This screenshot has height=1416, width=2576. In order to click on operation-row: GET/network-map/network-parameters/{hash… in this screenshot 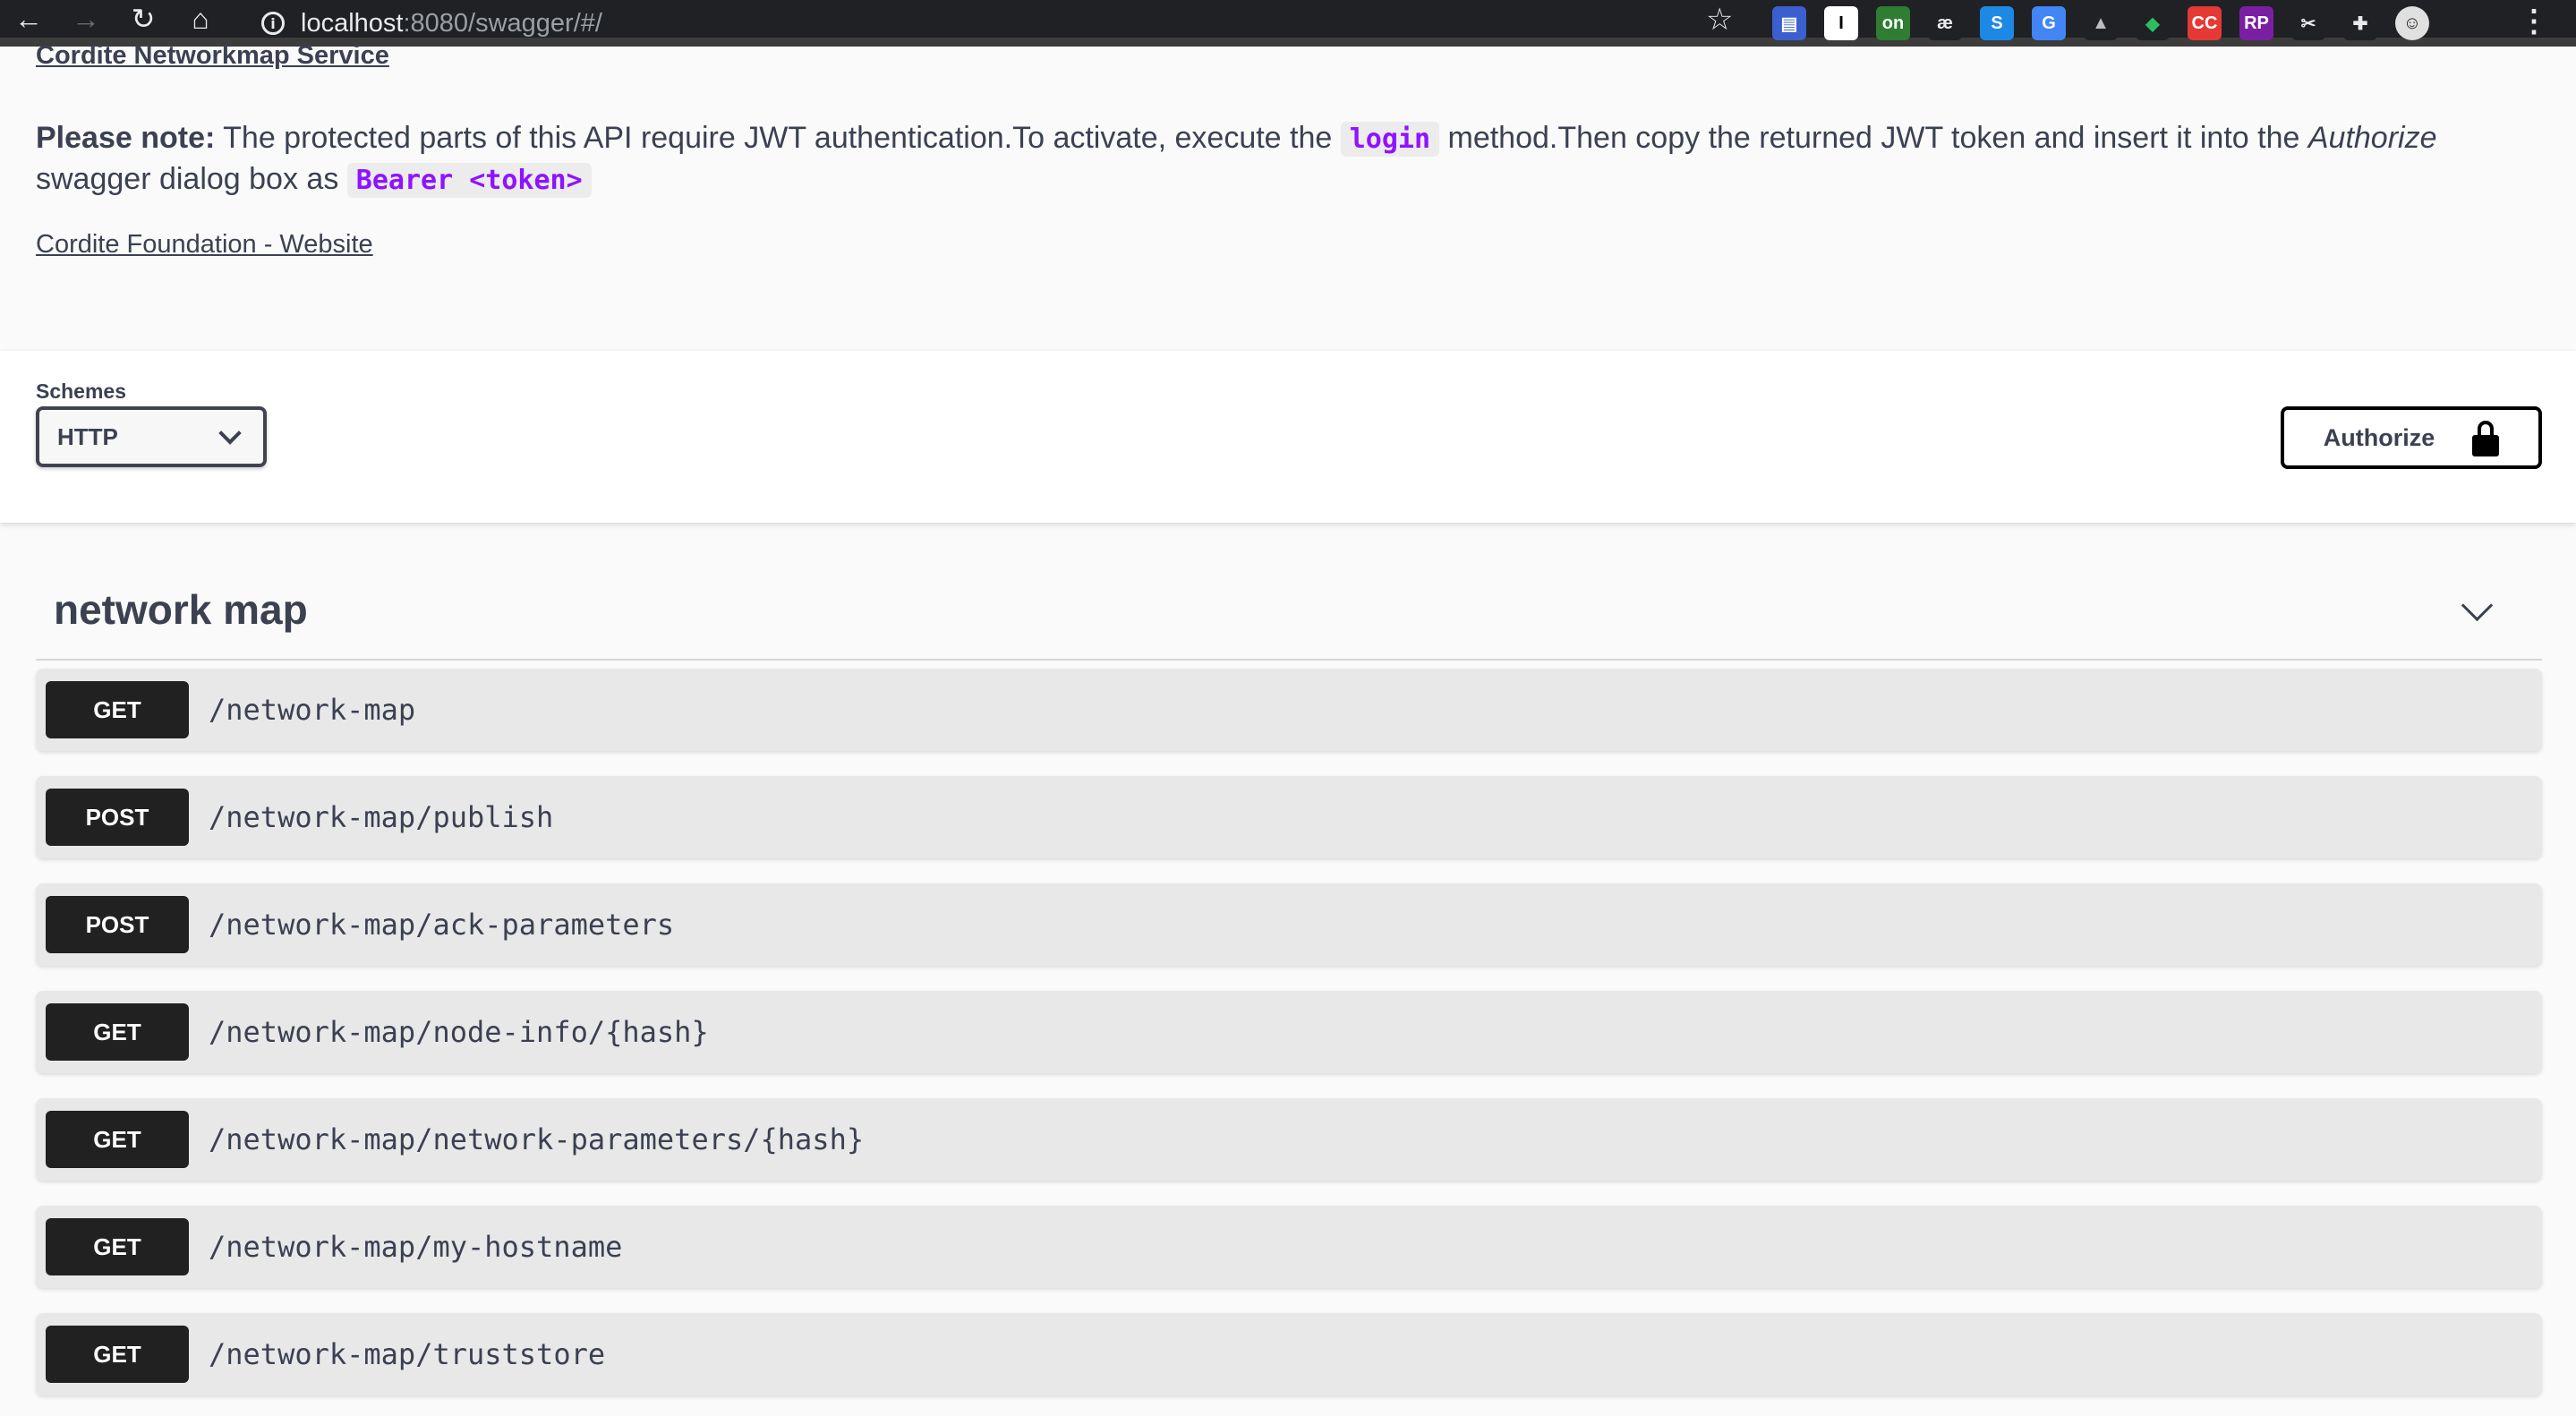, I will do `click(1289, 1139)`.